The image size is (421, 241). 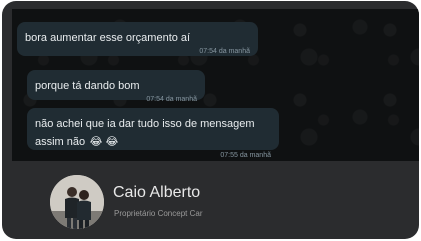 What do you see at coordinates (87, 86) in the screenshot?
I see `message-text: porque tá dando bom` at bounding box center [87, 86].